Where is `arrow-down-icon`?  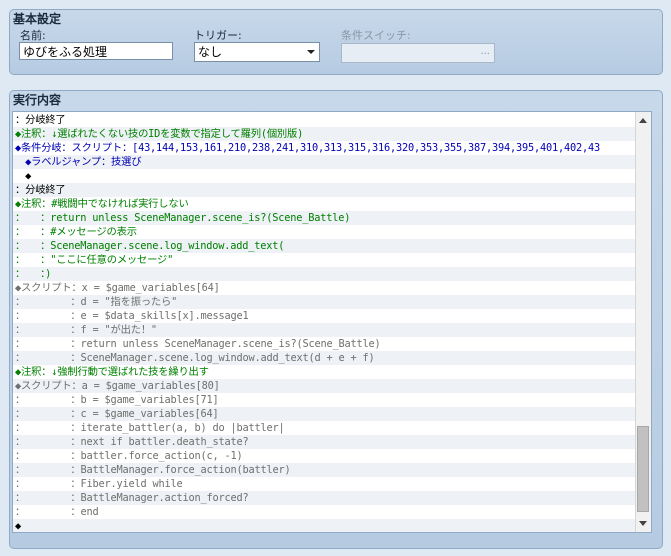 arrow-down-icon is located at coordinates (643, 523).